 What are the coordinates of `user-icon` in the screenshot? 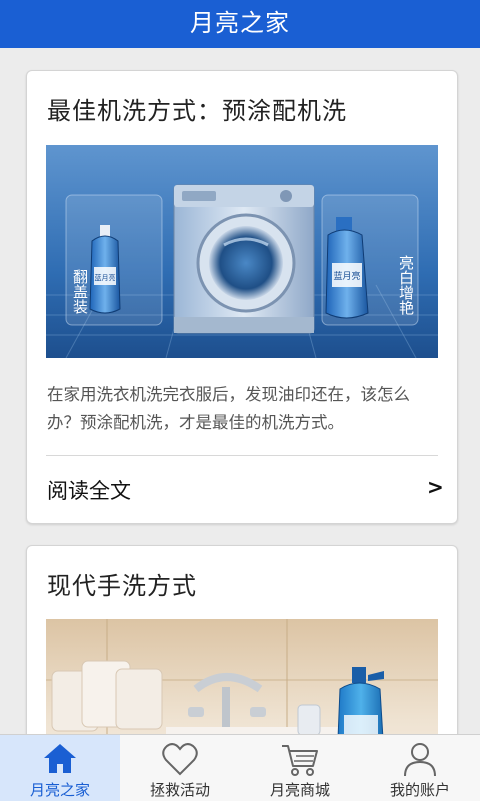 It's located at (420, 760).